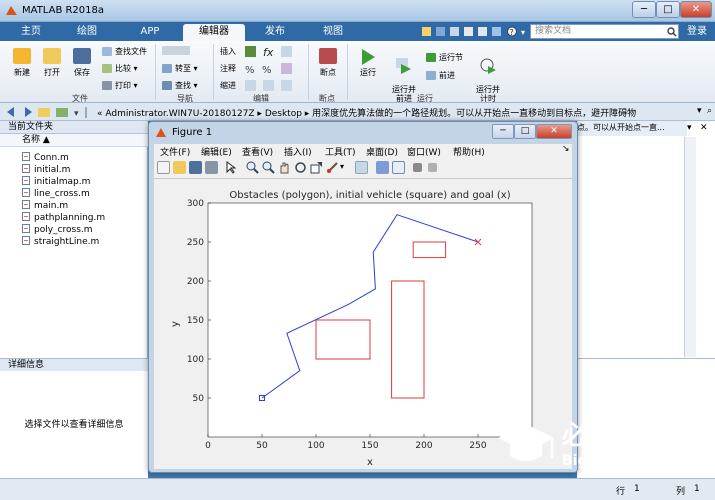  I want to click on figure-title-bar: Figure 1 ─ □ ✕, so click(363, 133).